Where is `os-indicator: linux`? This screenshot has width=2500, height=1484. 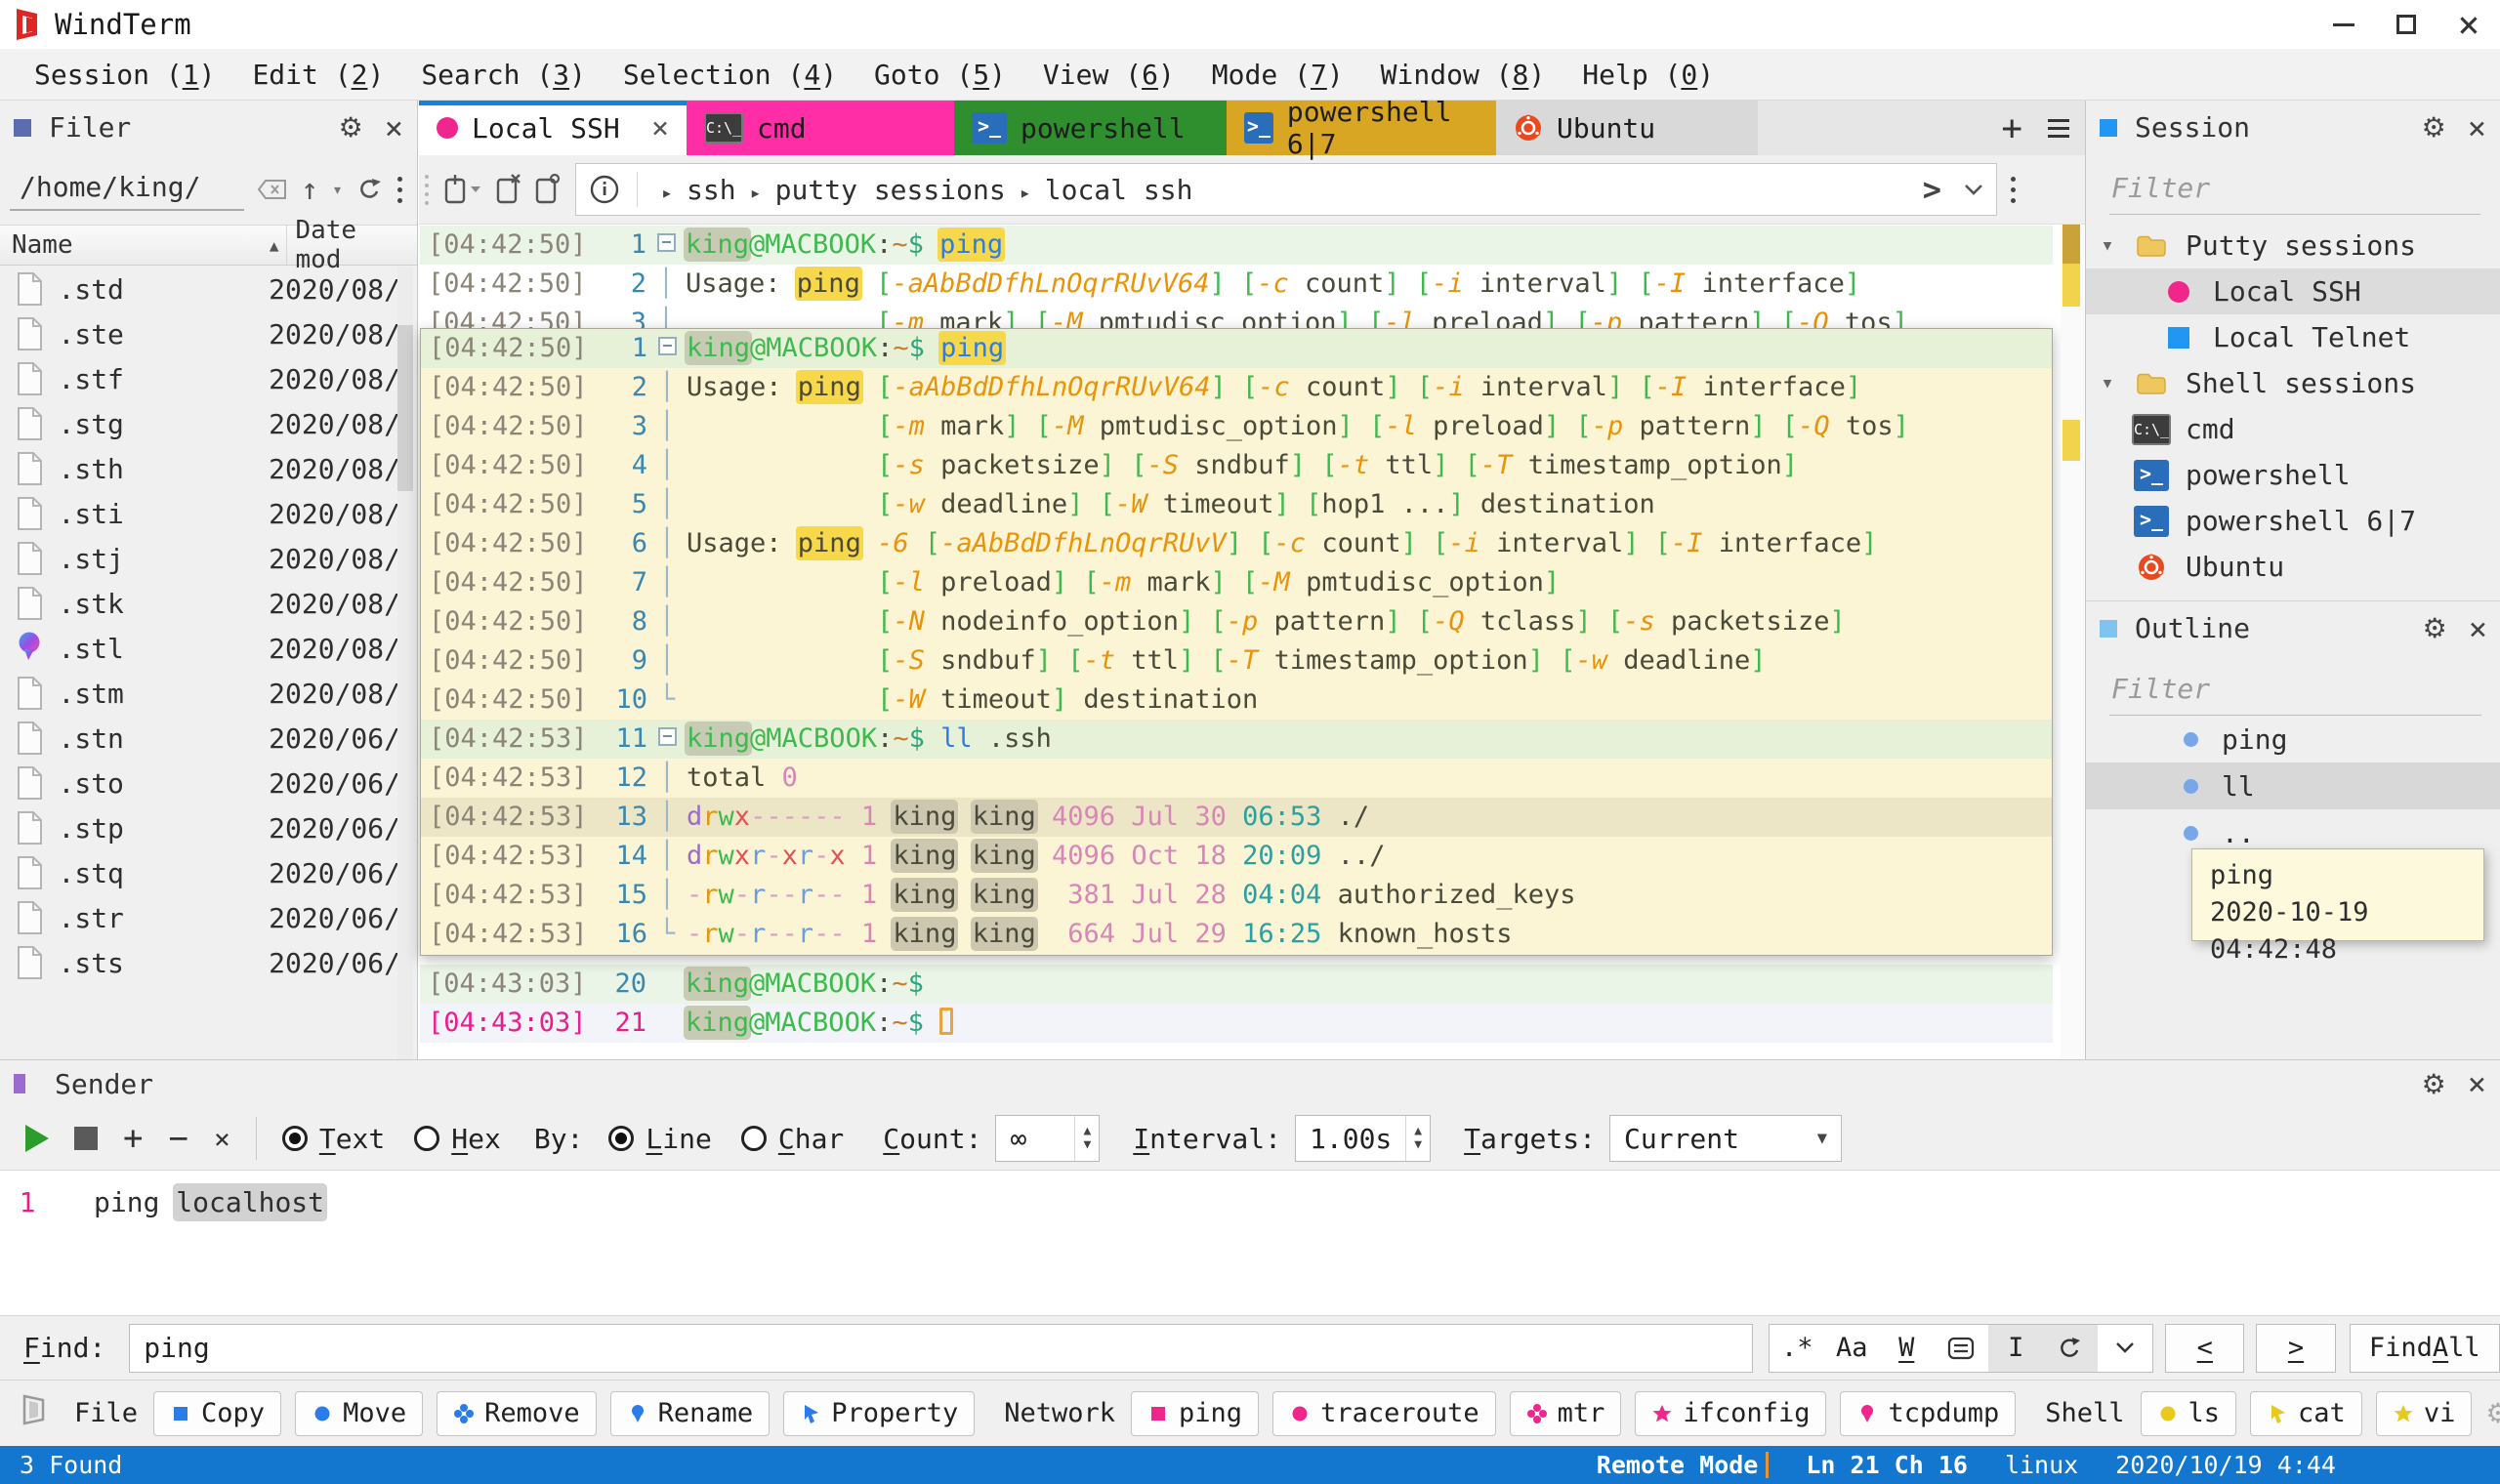
os-indicator: linux is located at coordinates (2041, 1465).